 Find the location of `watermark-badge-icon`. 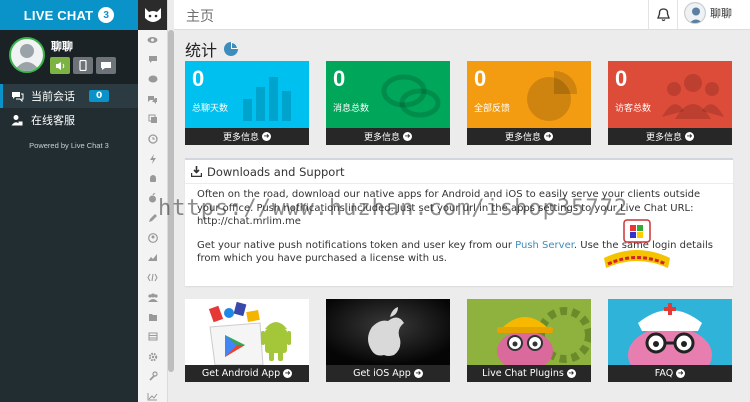

watermark-badge-icon is located at coordinates (637, 243).